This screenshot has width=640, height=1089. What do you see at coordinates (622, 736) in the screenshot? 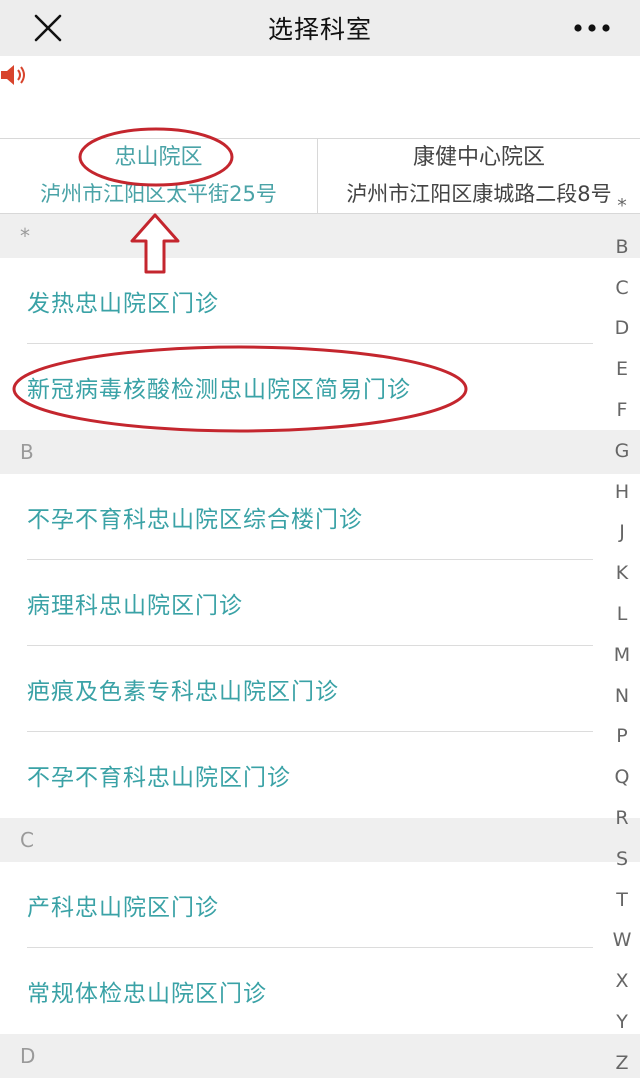
I see `index-letter: P` at bounding box center [622, 736].